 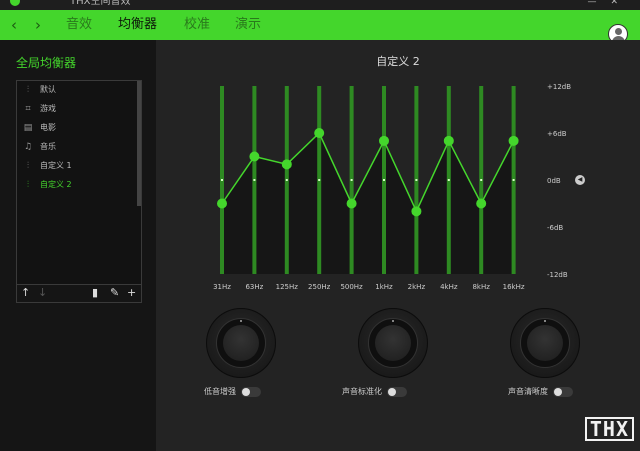 What do you see at coordinates (481, 287) in the screenshot?
I see `band-label: 8kHz` at bounding box center [481, 287].